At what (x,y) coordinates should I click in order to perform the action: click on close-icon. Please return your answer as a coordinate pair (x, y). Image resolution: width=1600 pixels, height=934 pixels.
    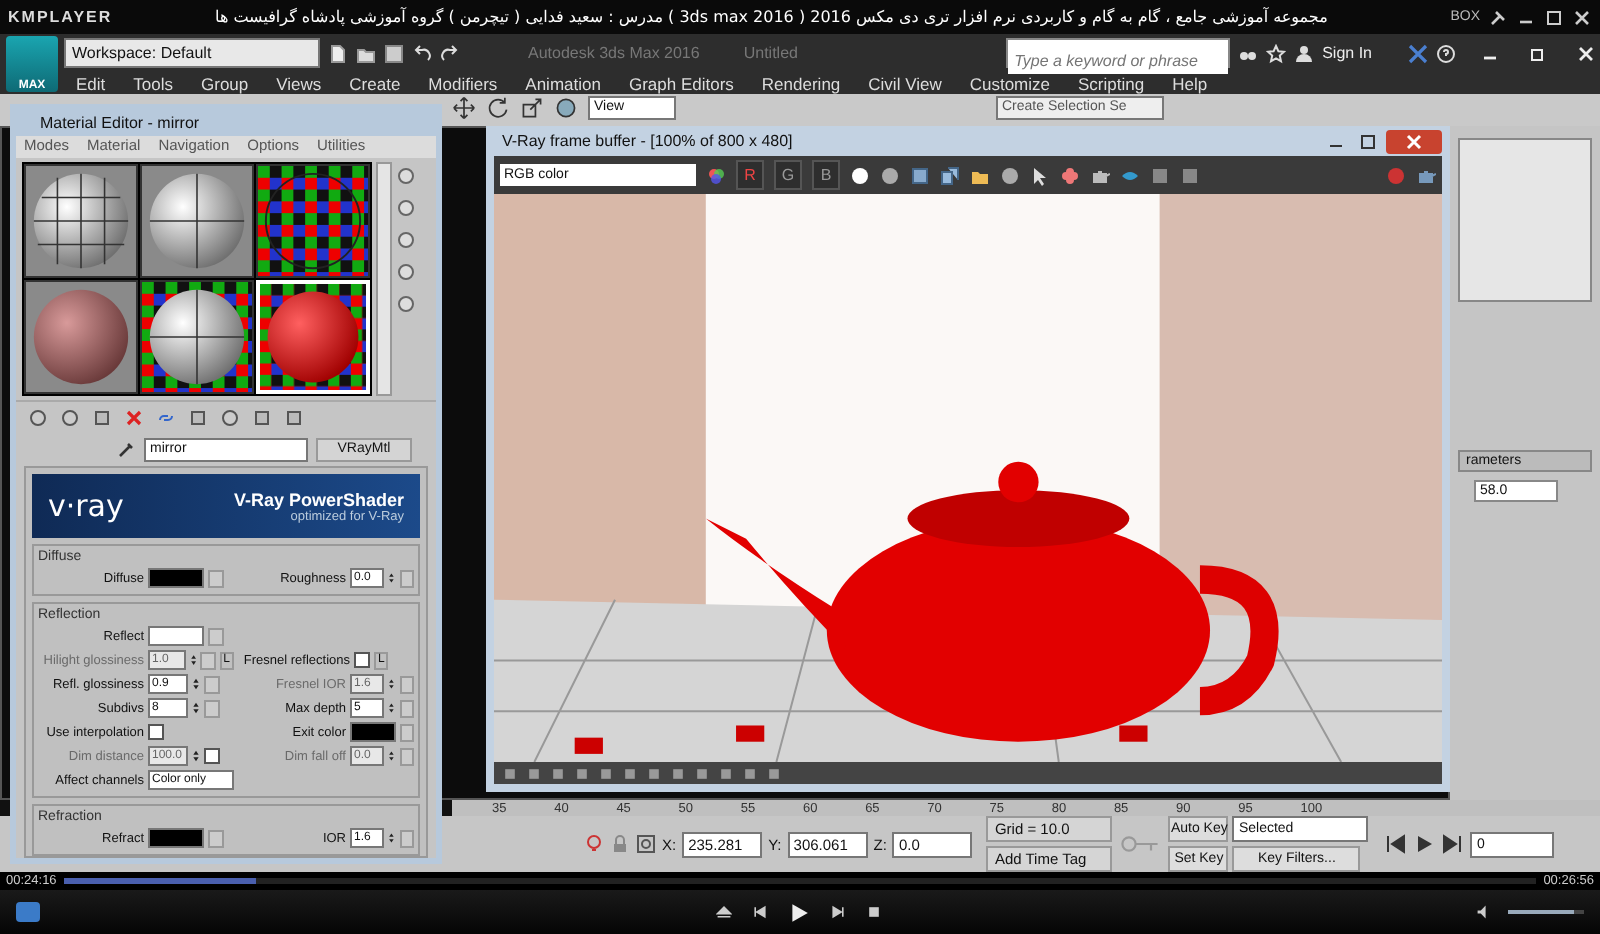
    Looking at the image, I should click on (1582, 17).